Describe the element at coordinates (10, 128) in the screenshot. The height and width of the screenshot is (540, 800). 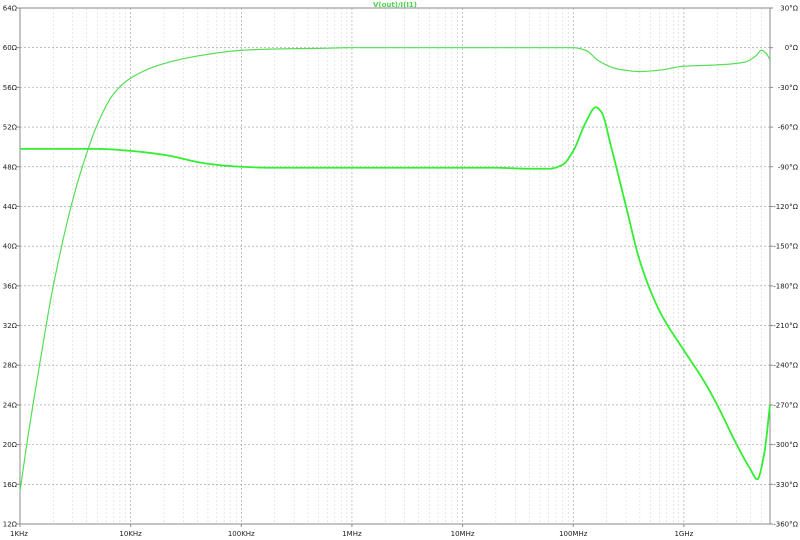
I see `left-tick-label: 52Ω` at that location.